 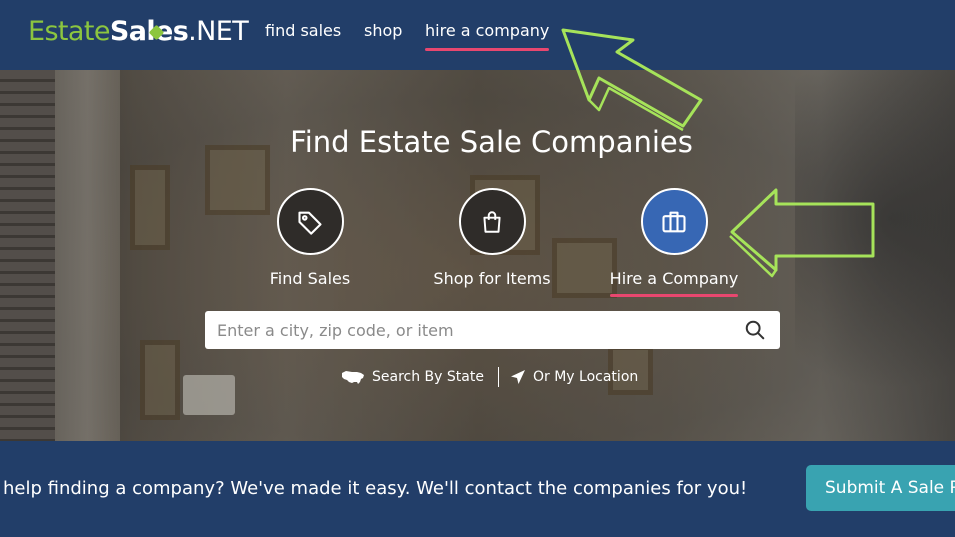 I want to click on shopping-bag-icon, so click(x=492, y=221).